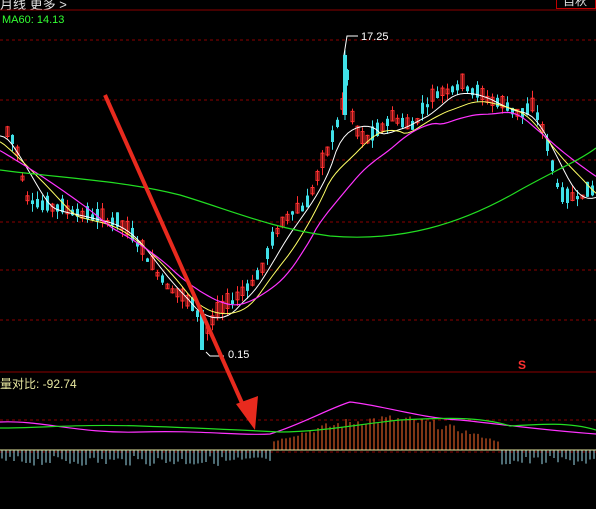 The height and width of the screenshot is (509, 596). I want to click on high-marker-line, so click(350, 45).